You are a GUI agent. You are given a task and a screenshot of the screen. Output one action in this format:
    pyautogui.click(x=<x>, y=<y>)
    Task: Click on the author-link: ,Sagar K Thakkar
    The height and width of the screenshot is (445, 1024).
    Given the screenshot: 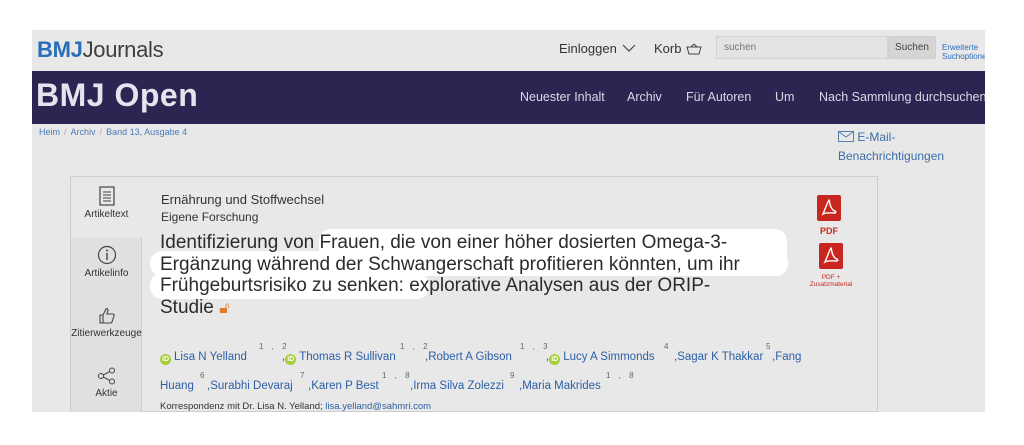 What is the action you would take?
    pyautogui.click(x=718, y=357)
    